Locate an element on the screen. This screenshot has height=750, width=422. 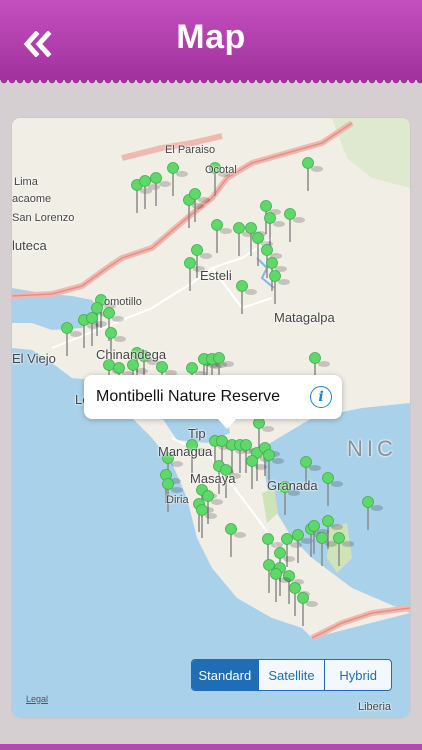
place-label: Esteli is located at coordinates (216, 275).